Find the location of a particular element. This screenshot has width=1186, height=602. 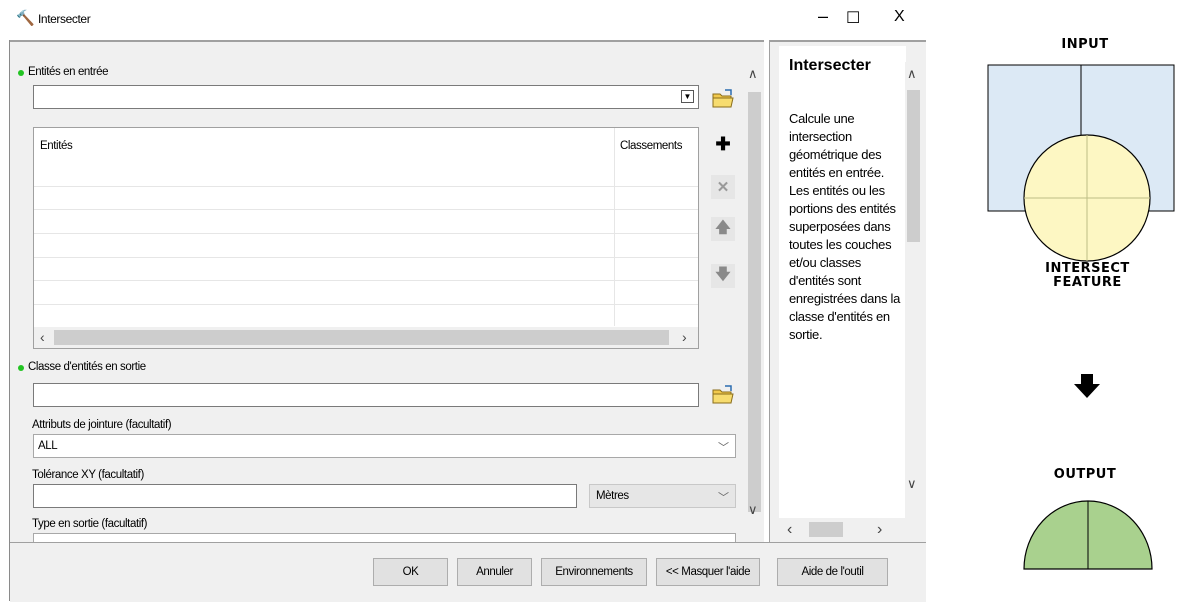

output-class-input is located at coordinates (366, 395).